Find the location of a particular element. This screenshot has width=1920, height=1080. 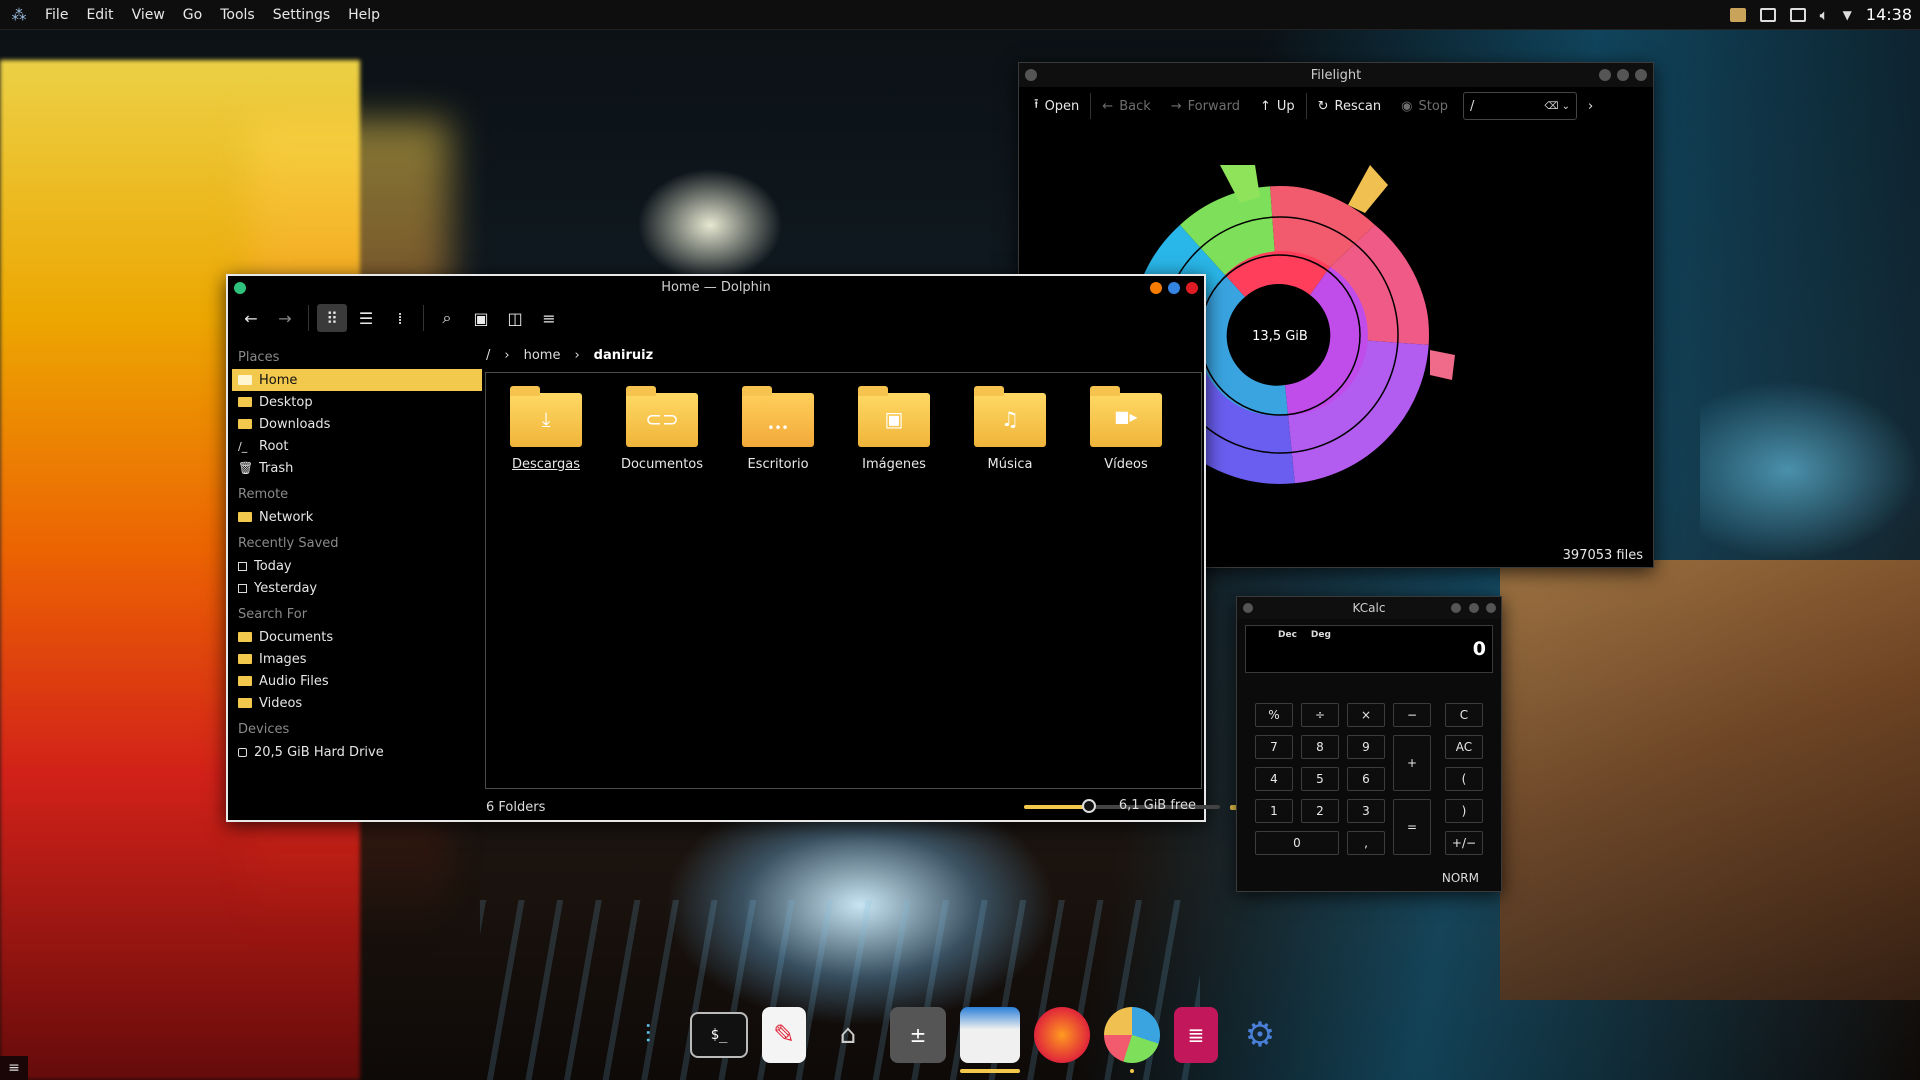

clipboard-icon is located at coordinates (1737, 14).